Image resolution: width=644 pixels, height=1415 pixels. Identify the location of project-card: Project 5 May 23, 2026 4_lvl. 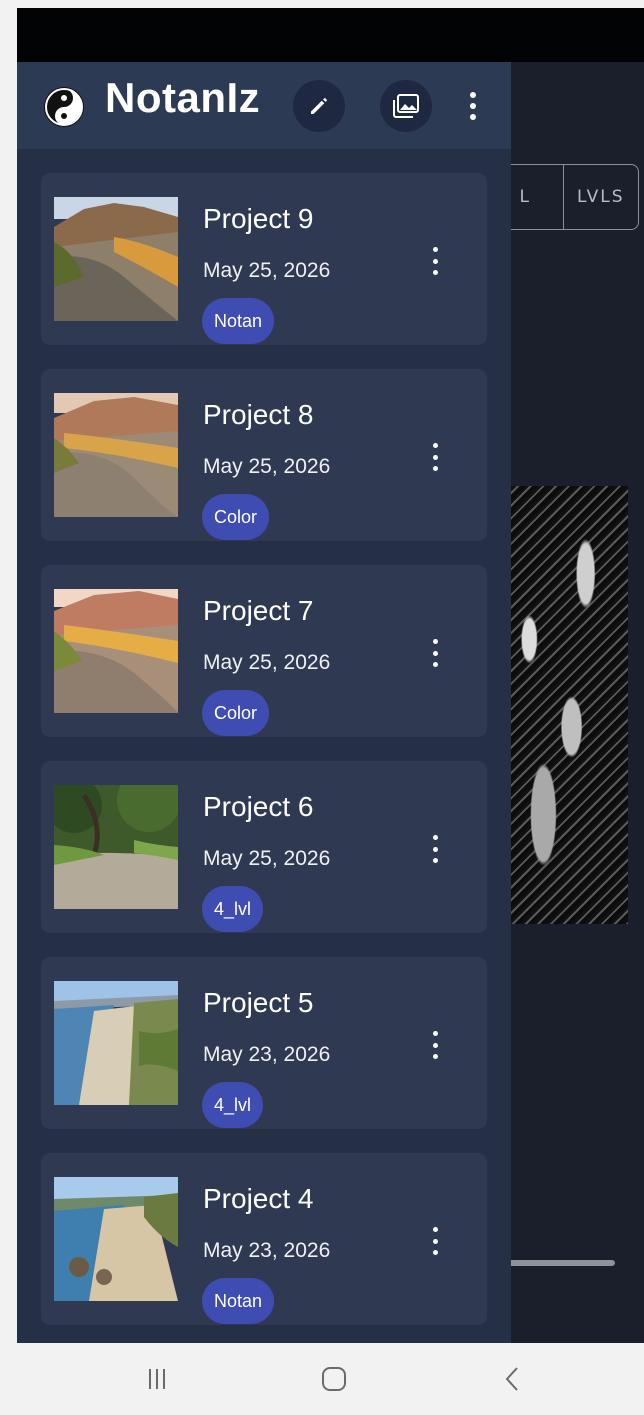
(264, 1043).